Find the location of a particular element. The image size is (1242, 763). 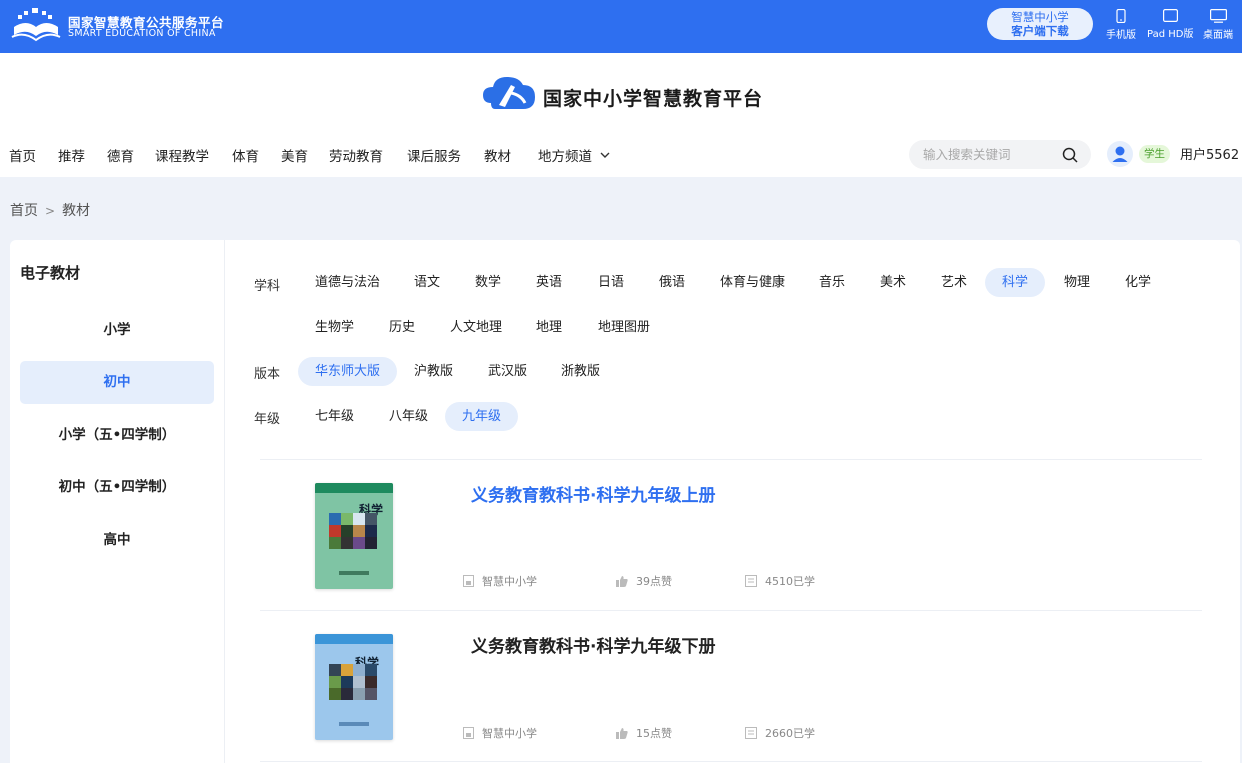

grade-chip-active: 九年级 is located at coordinates (482, 416).